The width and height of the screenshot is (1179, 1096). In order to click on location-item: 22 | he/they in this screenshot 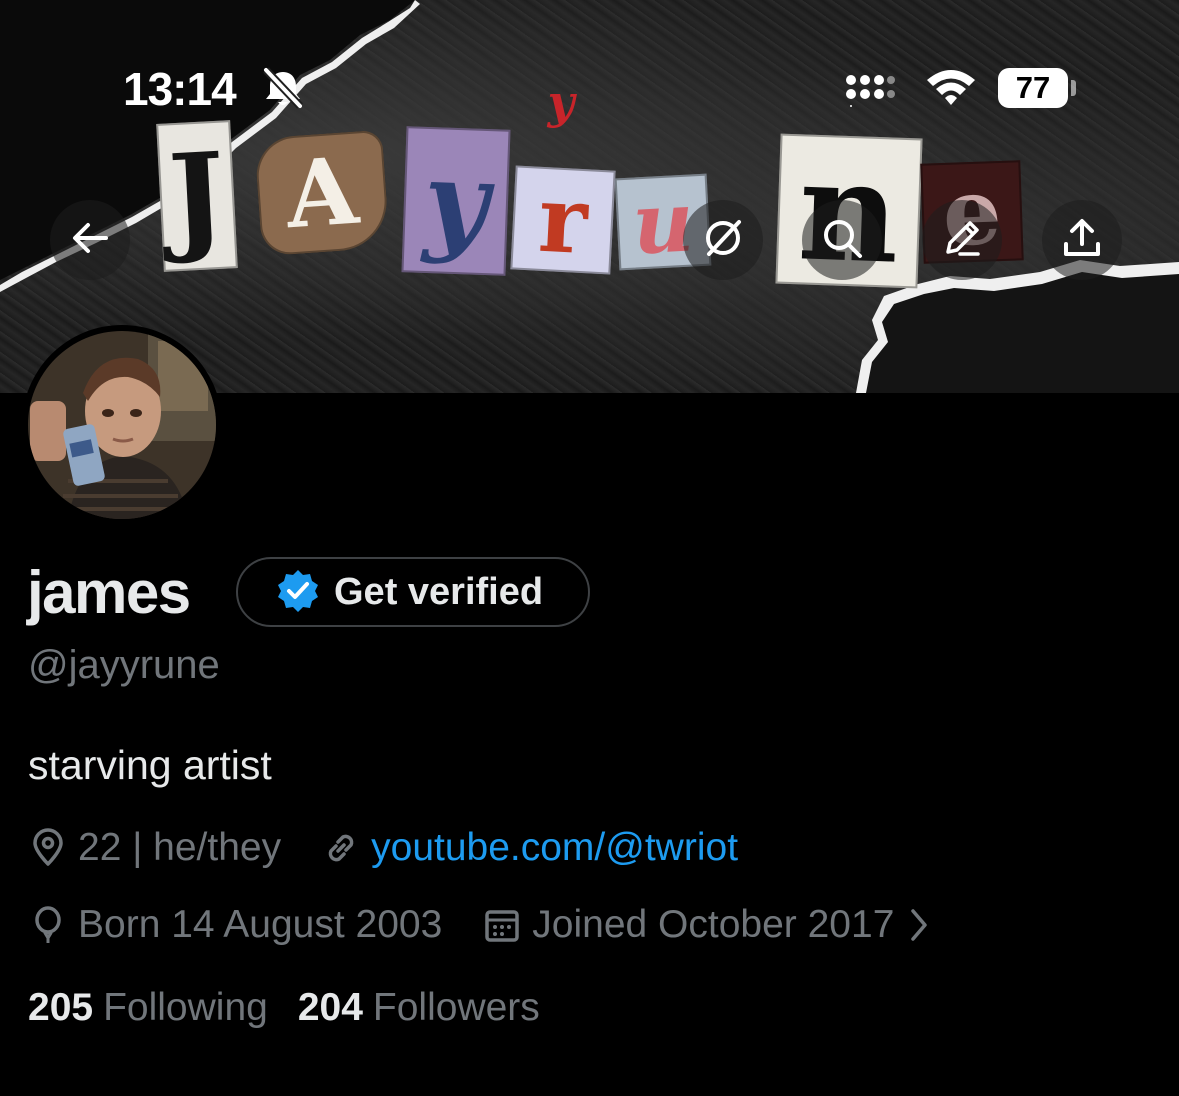, I will do `click(154, 848)`.